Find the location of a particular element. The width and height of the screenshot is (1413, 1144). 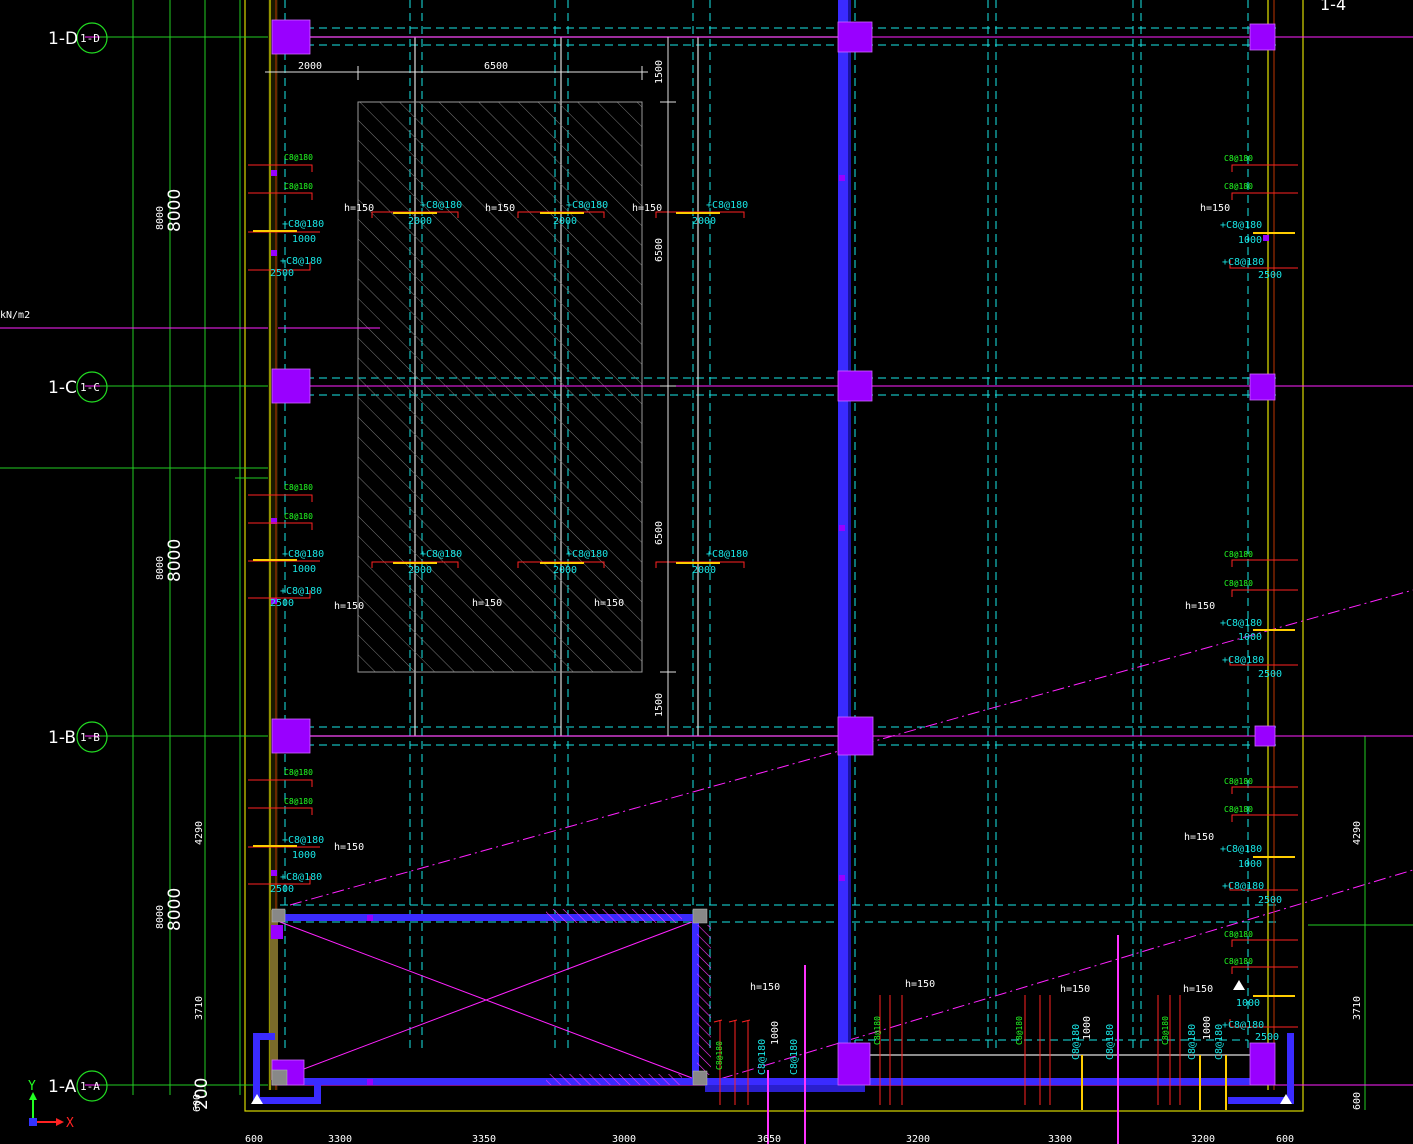

grid-bubble-text-1A: 1-A is located at coordinates (90, 1086).